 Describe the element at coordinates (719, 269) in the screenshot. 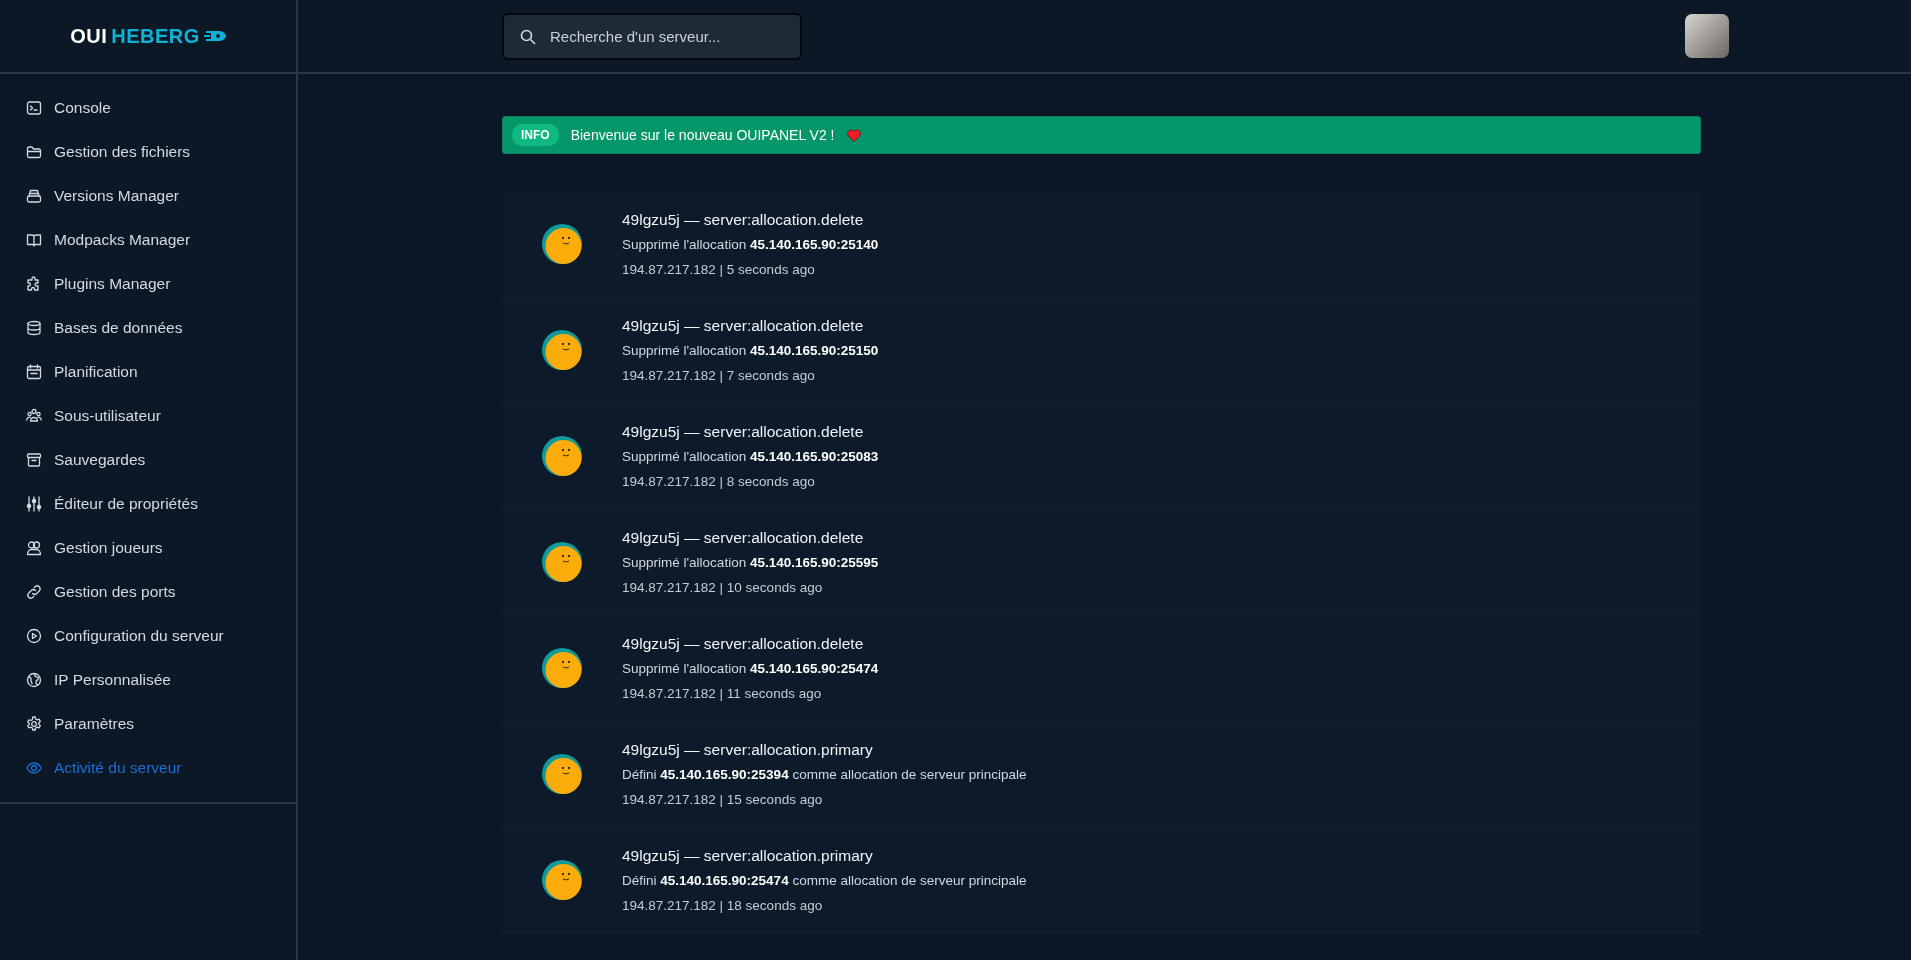

I see `activity-meta: 194.87.217.182 | 5 seconds ago` at that location.